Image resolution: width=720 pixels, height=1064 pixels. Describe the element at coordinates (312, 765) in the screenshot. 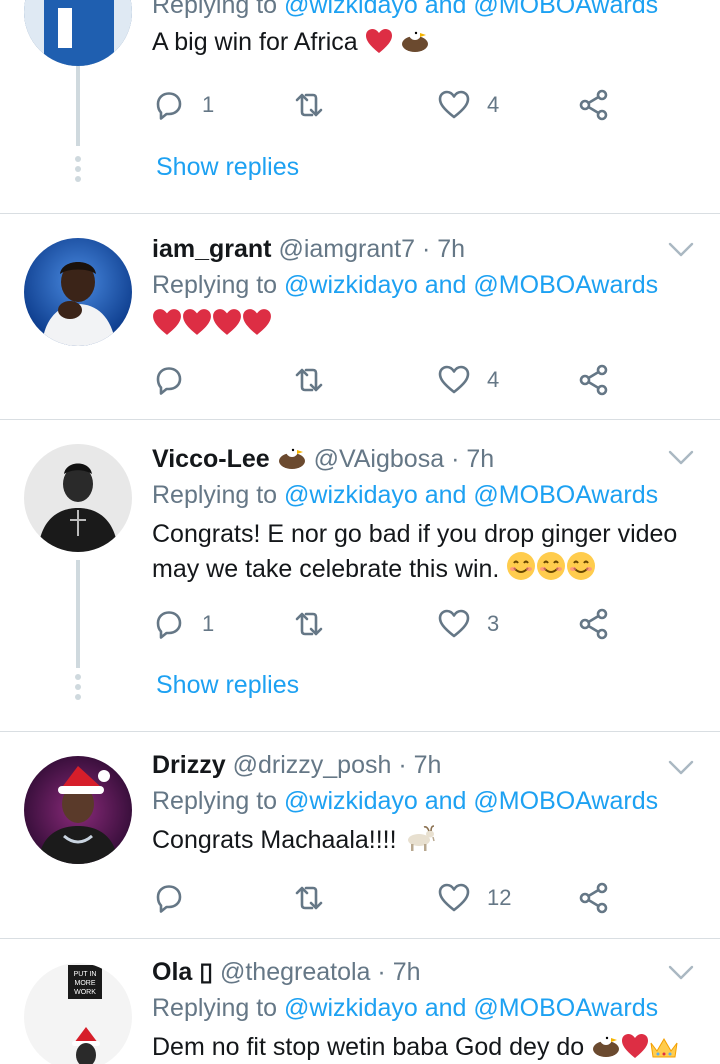

I see `user-handle: @drizzy_posh` at that location.